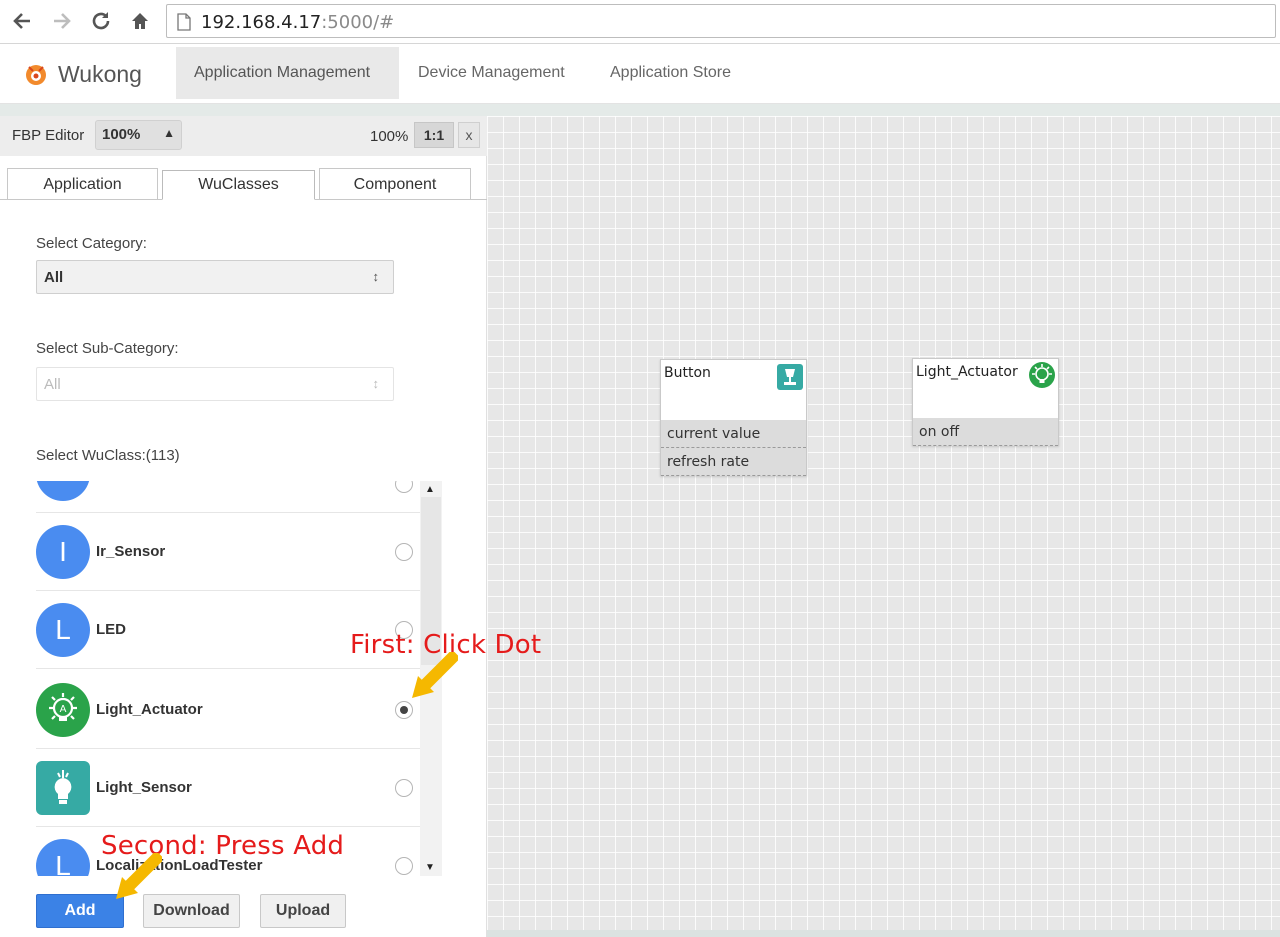 The image size is (1280, 937). I want to click on nav-application-store: Application Store, so click(670, 73).